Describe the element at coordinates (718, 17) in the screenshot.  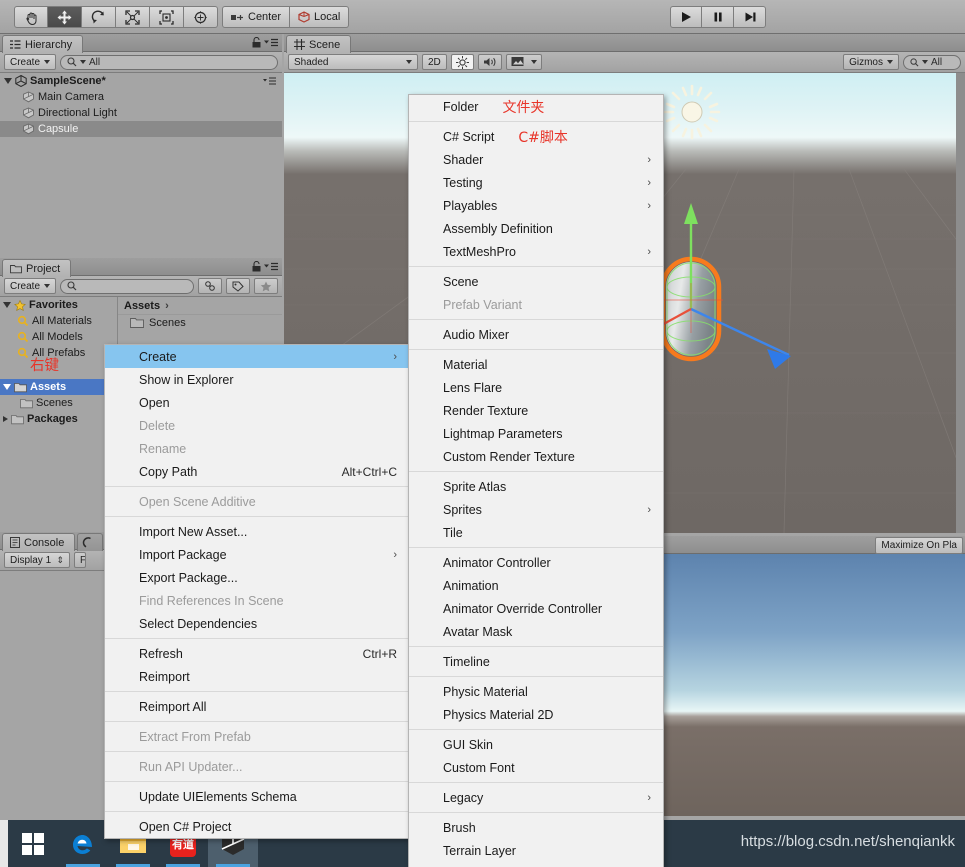
I see `pause-button` at that location.